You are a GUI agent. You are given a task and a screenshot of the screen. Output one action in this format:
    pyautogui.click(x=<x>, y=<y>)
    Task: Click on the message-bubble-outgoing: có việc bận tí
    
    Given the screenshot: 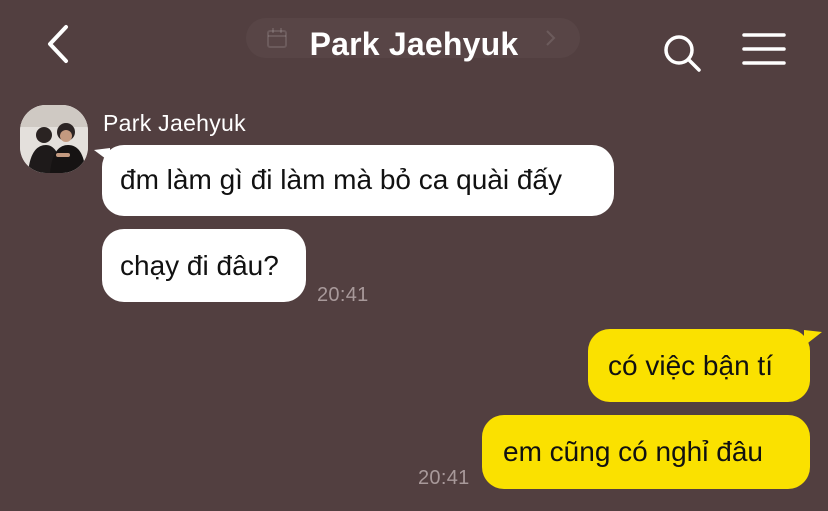 What is the action you would take?
    pyautogui.click(x=699, y=365)
    